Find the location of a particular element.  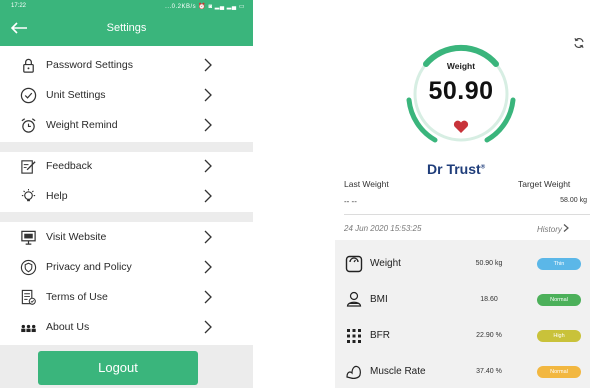

monitor-icon is located at coordinates (28, 237).